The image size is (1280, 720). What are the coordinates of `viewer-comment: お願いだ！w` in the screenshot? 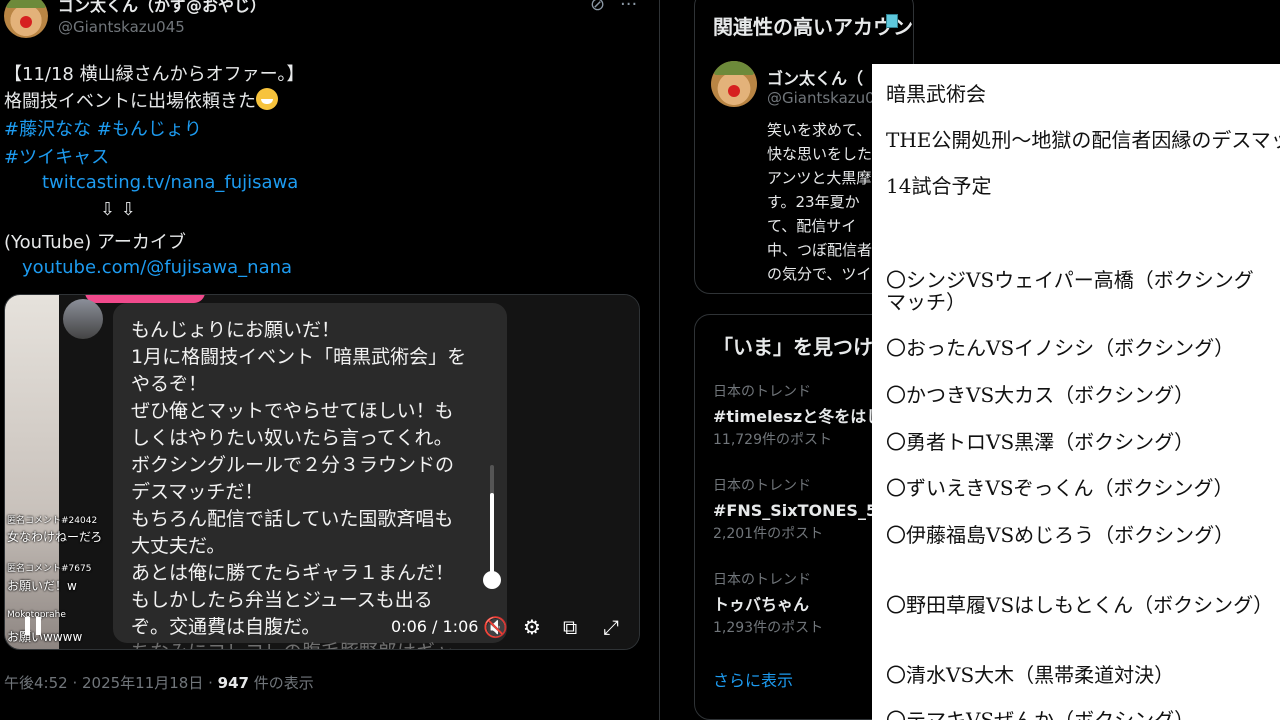 It's located at (42, 586).